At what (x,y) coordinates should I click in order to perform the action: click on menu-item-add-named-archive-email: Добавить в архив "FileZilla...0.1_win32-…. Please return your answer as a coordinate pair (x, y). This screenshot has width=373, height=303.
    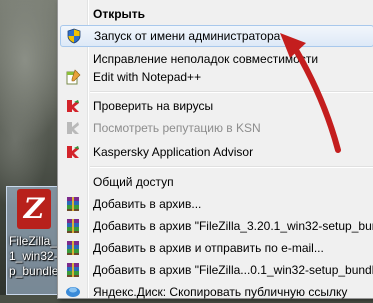
    Looking at the image, I should click on (216, 270).